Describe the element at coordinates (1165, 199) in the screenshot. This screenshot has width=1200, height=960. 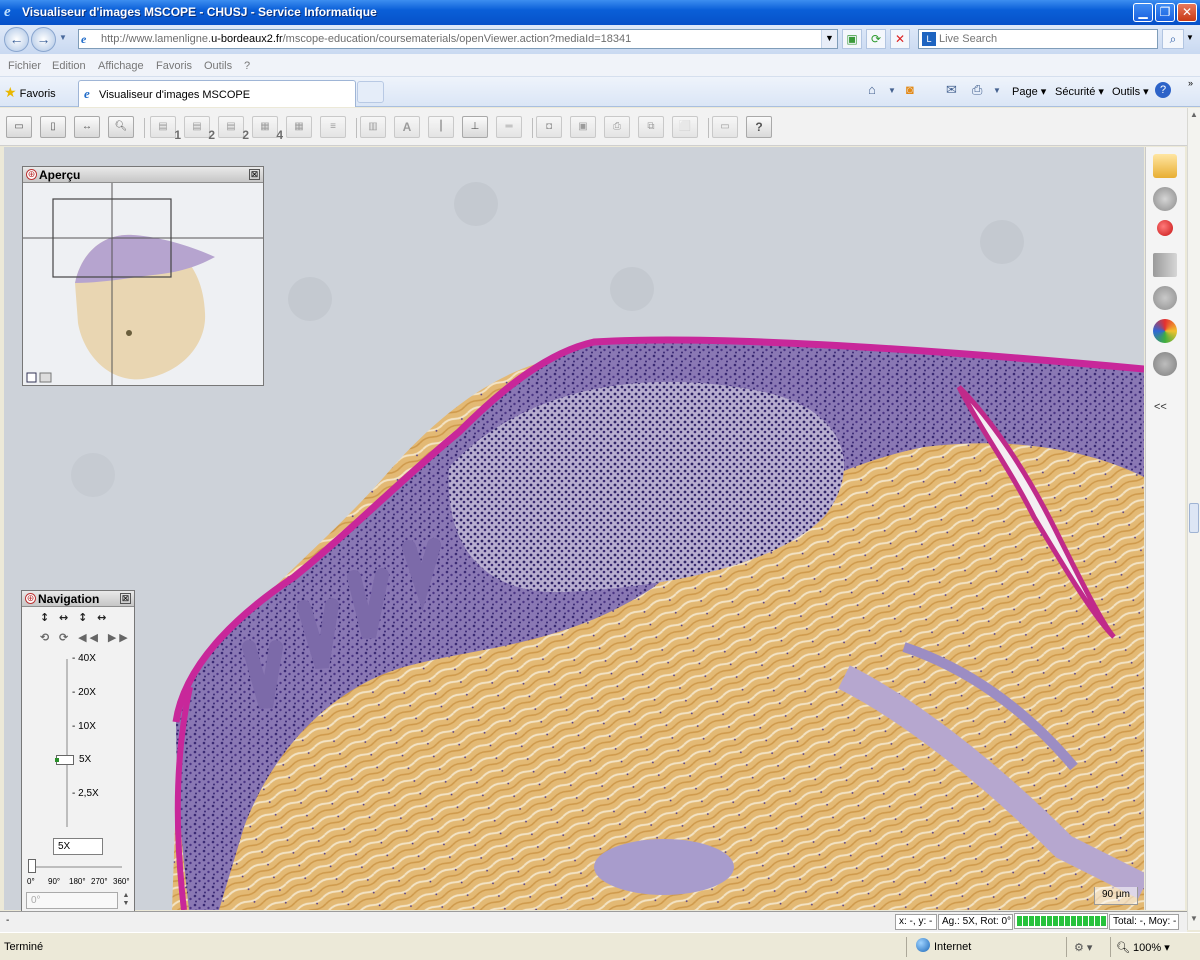
I see `disc-icon` at that location.